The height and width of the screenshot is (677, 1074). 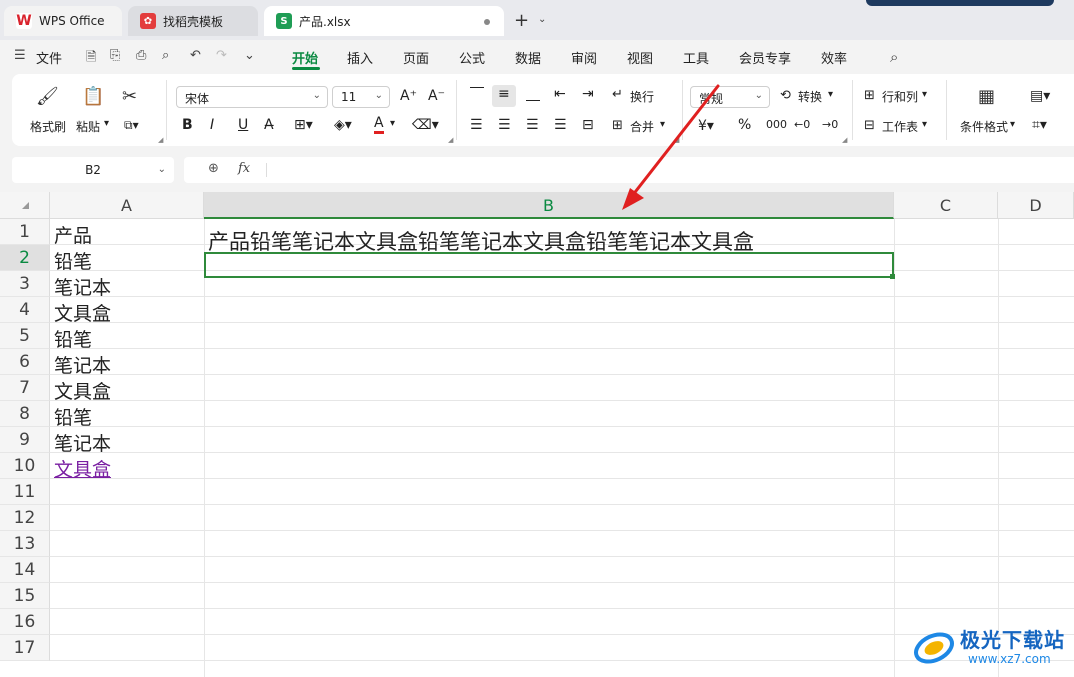 What do you see at coordinates (243, 125) in the screenshot?
I see `underline-button: U` at bounding box center [243, 125].